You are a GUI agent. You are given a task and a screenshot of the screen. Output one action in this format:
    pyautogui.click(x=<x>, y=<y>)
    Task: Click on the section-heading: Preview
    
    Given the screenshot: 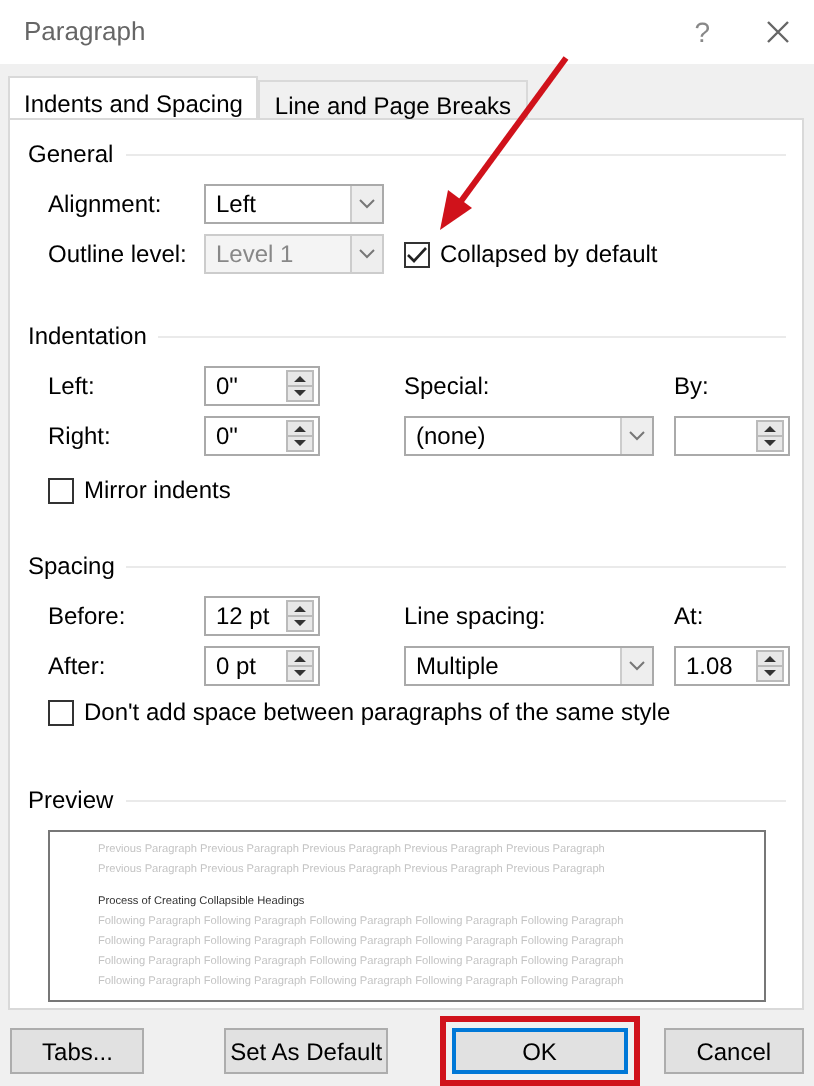 What is the action you would take?
    pyautogui.click(x=71, y=801)
    